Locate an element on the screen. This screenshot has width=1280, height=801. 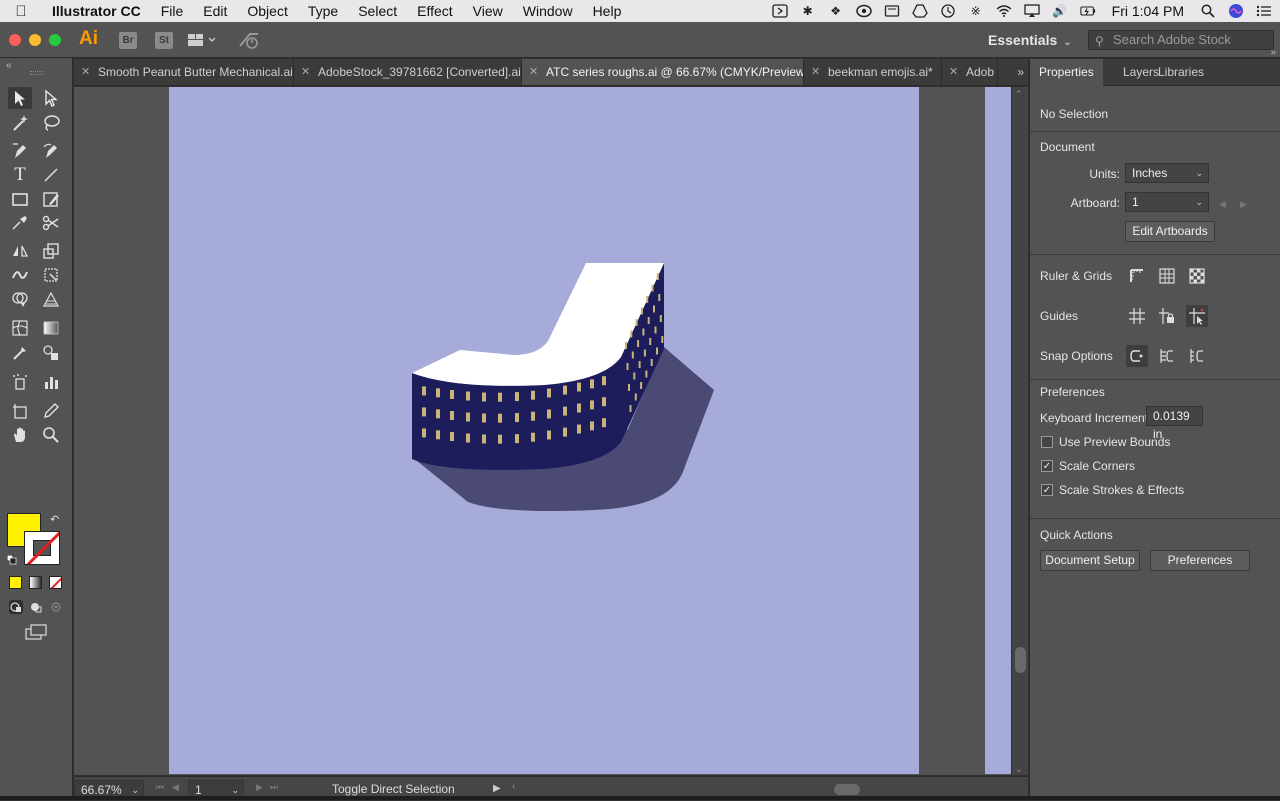
transparency-grid-icon is located at coordinates (1197, 276).